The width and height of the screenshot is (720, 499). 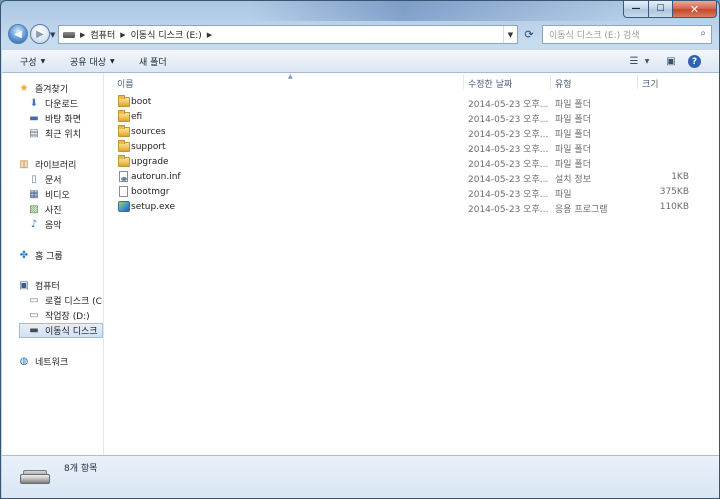 What do you see at coordinates (647, 61) in the screenshot?
I see `view-options-dropdown-icon: ▼` at bounding box center [647, 61].